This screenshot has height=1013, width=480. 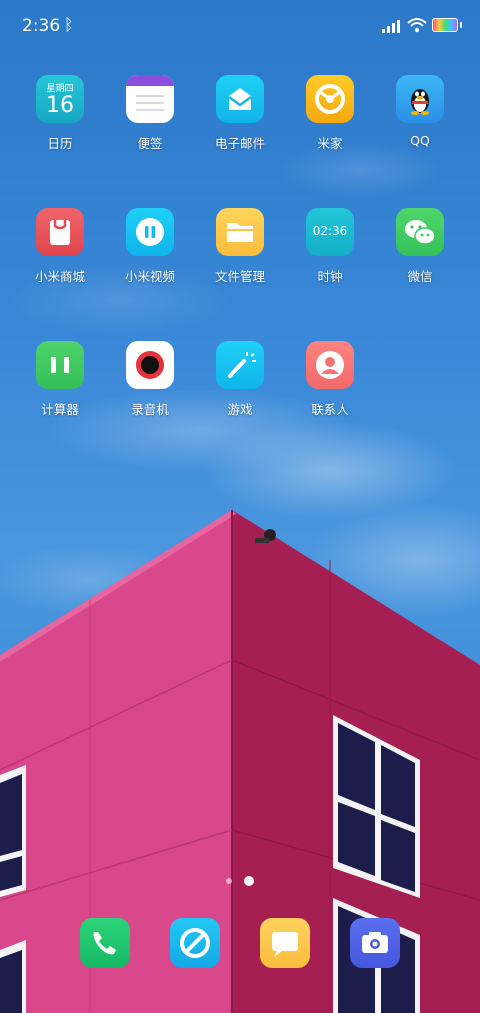 I want to click on app-contacts: 联系人, so click(x=330, y=379).